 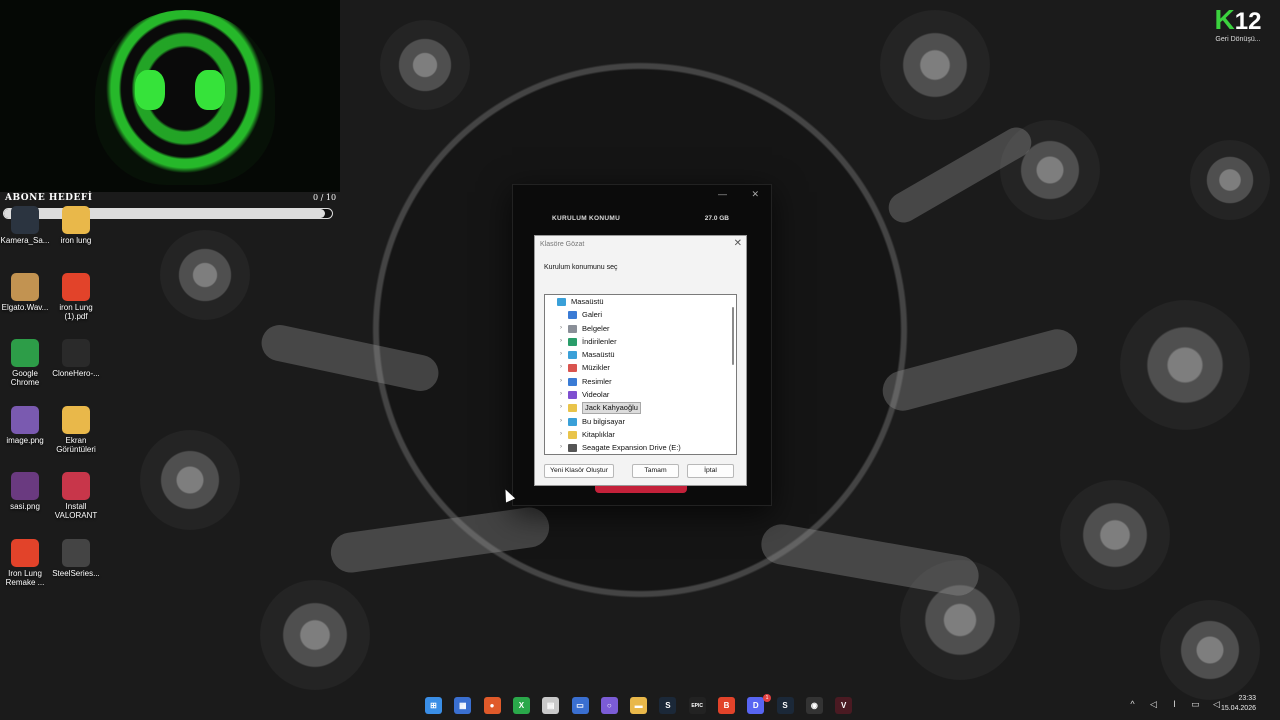 What do you see at coordinates (668, 705) in the screenshot?
I see `steam-icon: S` at bounding box center [668, 705].